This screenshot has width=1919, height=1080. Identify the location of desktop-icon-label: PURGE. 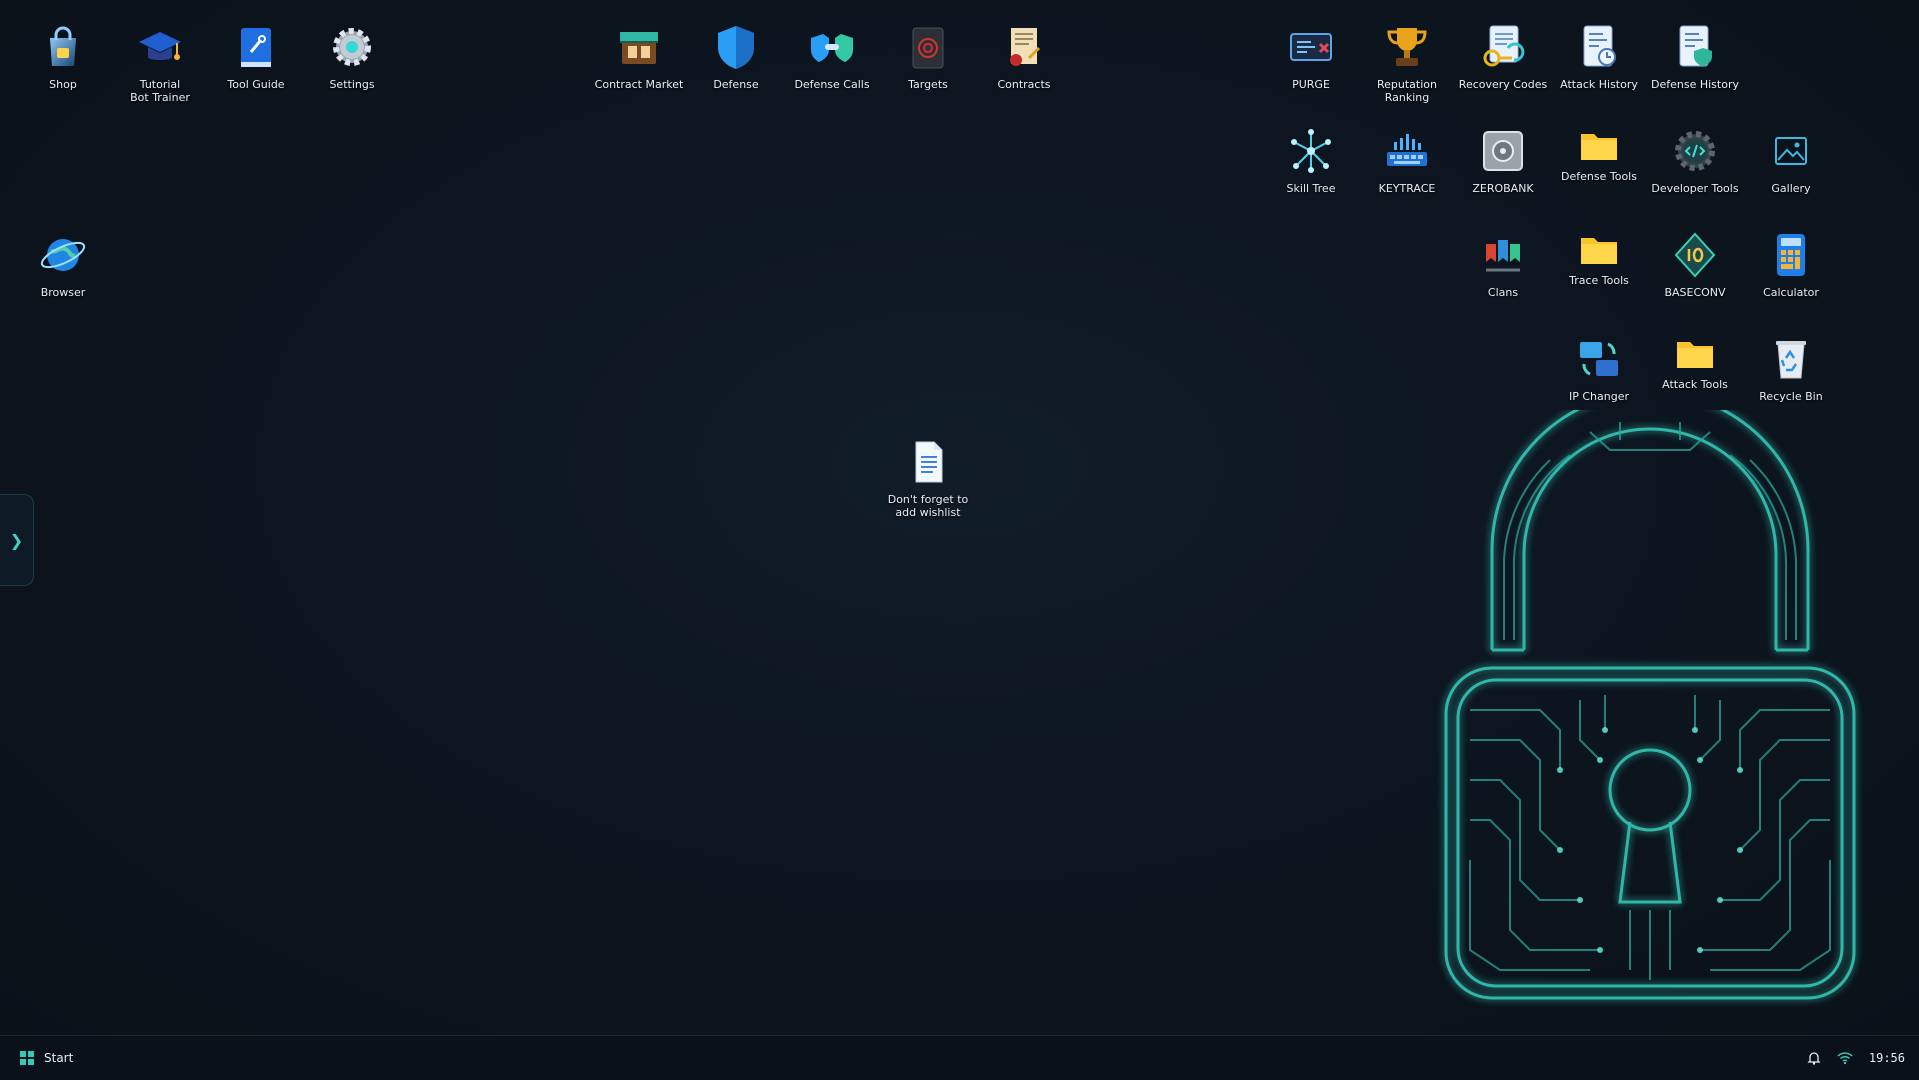
(1311, 84).